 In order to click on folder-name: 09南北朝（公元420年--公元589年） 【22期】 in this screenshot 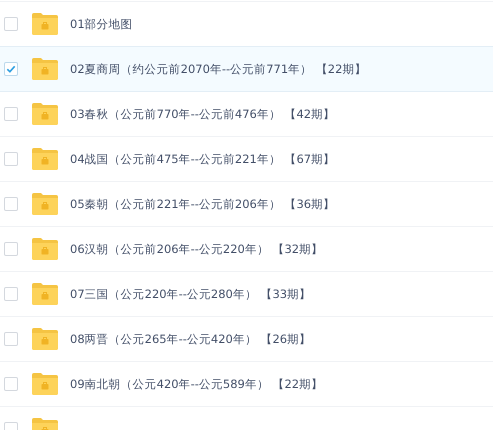, I will do `click(197, 384)`.